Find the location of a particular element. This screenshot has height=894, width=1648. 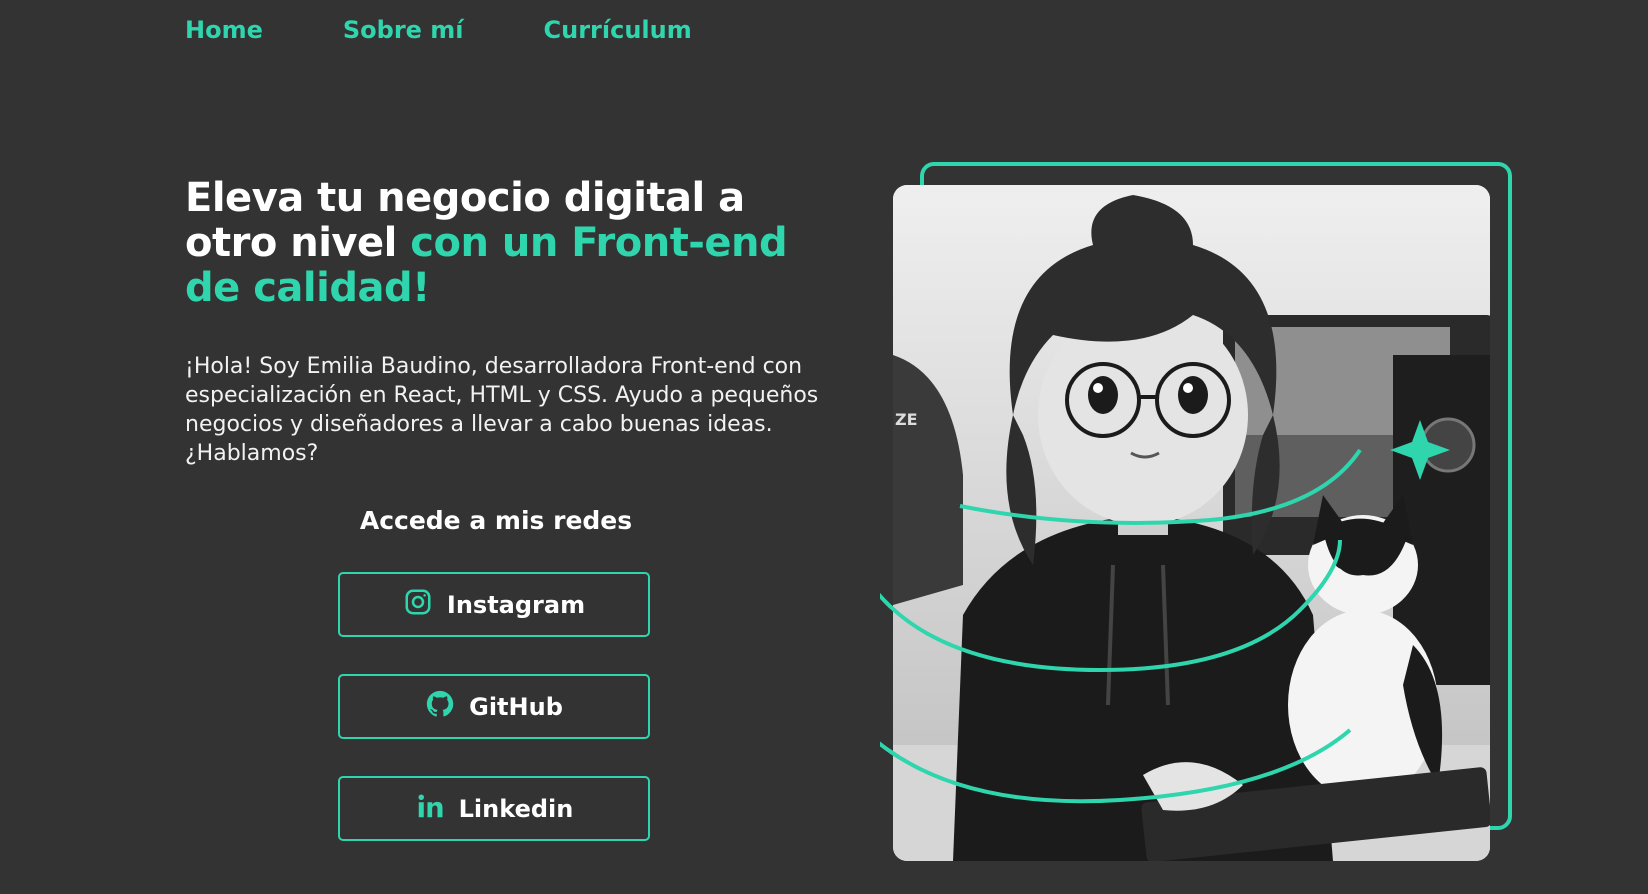

nav-home-link: Home is located at coordinates (224, 30).